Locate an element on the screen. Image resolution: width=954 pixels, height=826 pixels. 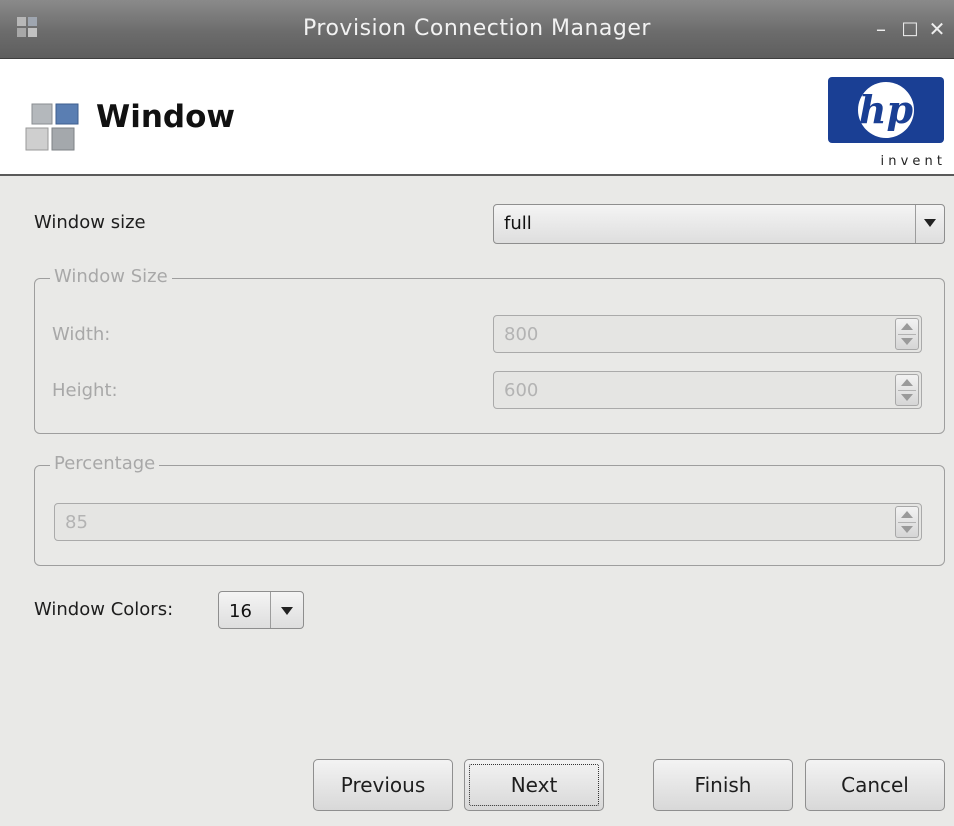
window-size-label: Window size is located at coordinates (90, 222).